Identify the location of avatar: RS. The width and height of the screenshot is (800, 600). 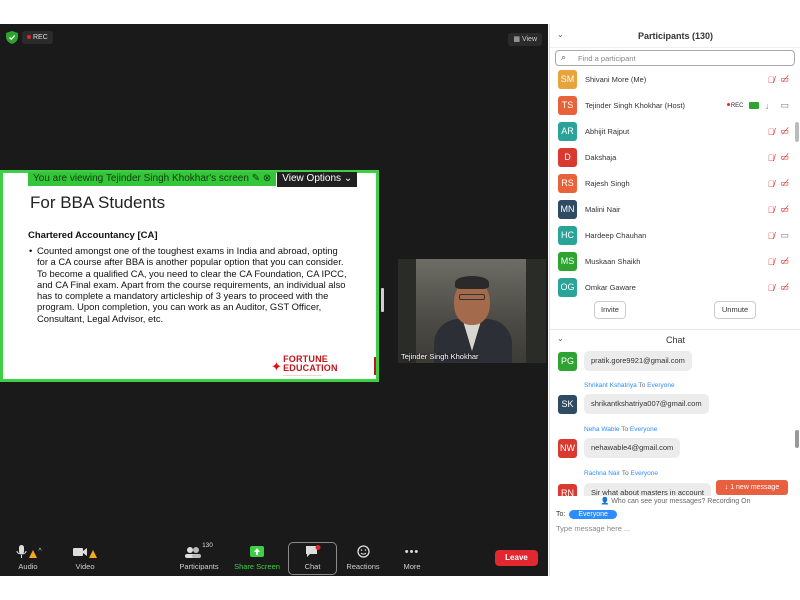
(567, 183).